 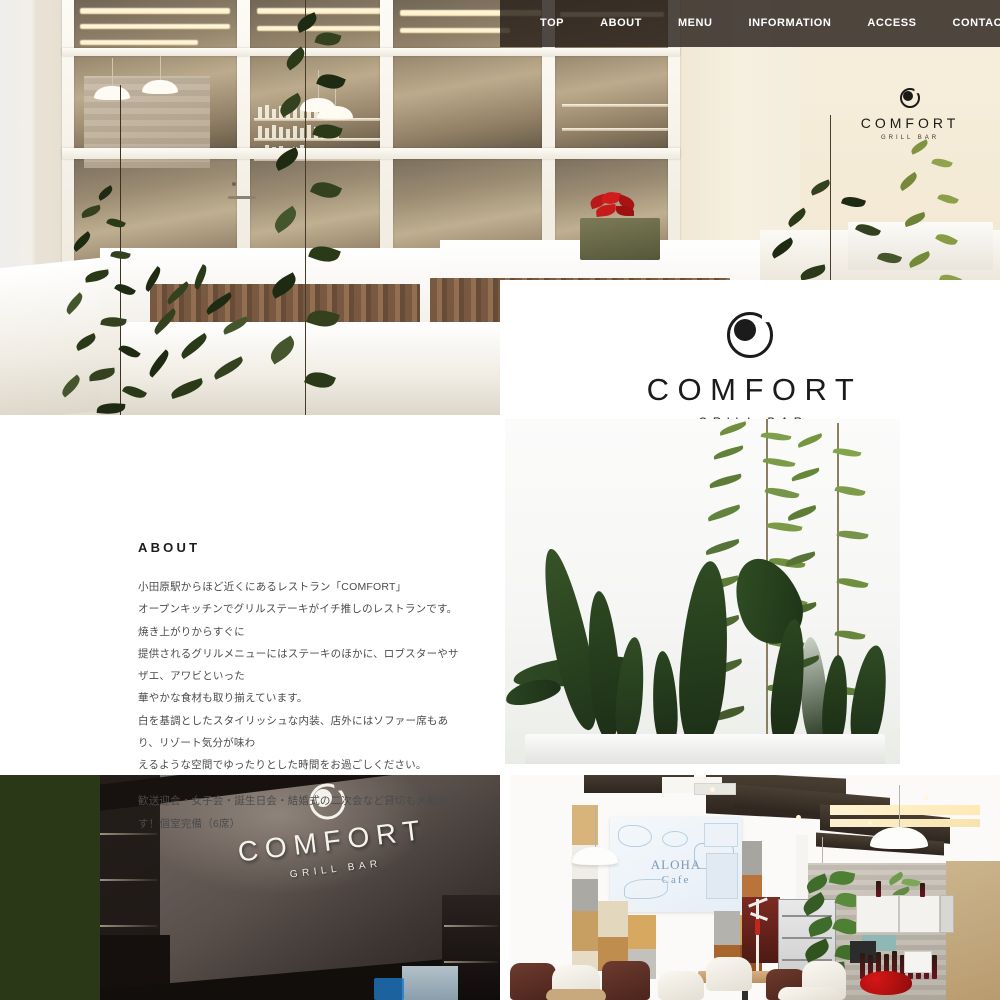 What do you see at coordinates (50, 887) in the screenshot?
I see `green-accent-block` at bounding box center [50, 887].